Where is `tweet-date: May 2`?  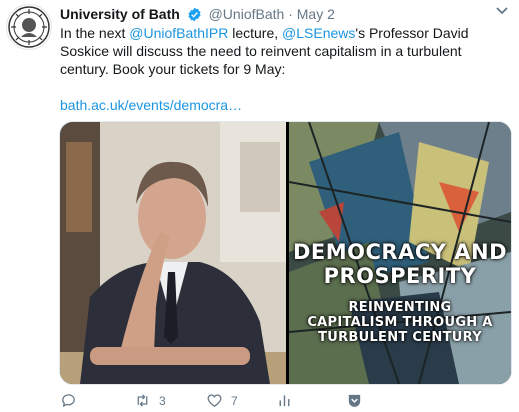 tweet-date: May 2 is located at coordinates (316, 14).